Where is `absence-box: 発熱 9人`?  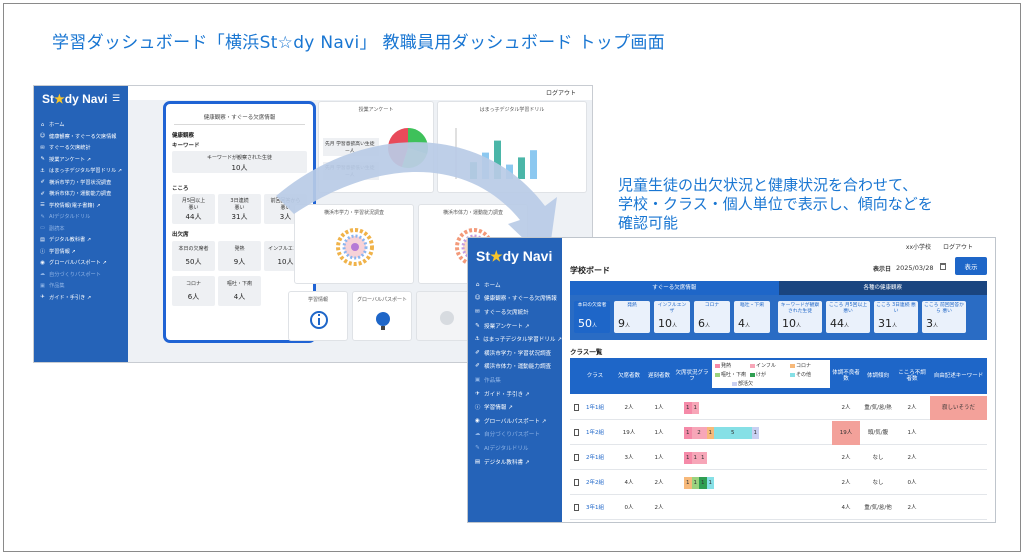 absence-box: 発熱 9人 is located at coordinates (239, 256).